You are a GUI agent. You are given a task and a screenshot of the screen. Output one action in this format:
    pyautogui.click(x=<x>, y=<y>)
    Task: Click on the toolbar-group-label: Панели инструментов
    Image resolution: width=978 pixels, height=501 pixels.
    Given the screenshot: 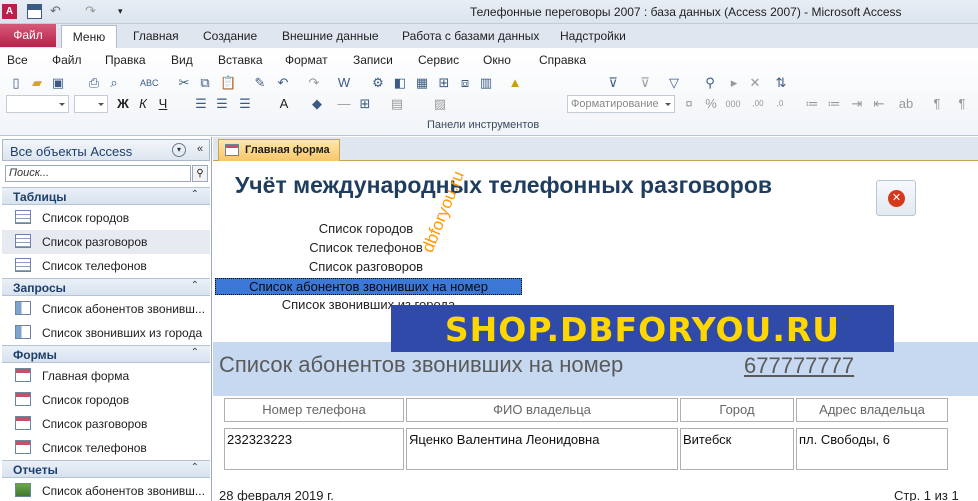 What is the action you would take?
    pyautogui.click(x=483, y=125)
    